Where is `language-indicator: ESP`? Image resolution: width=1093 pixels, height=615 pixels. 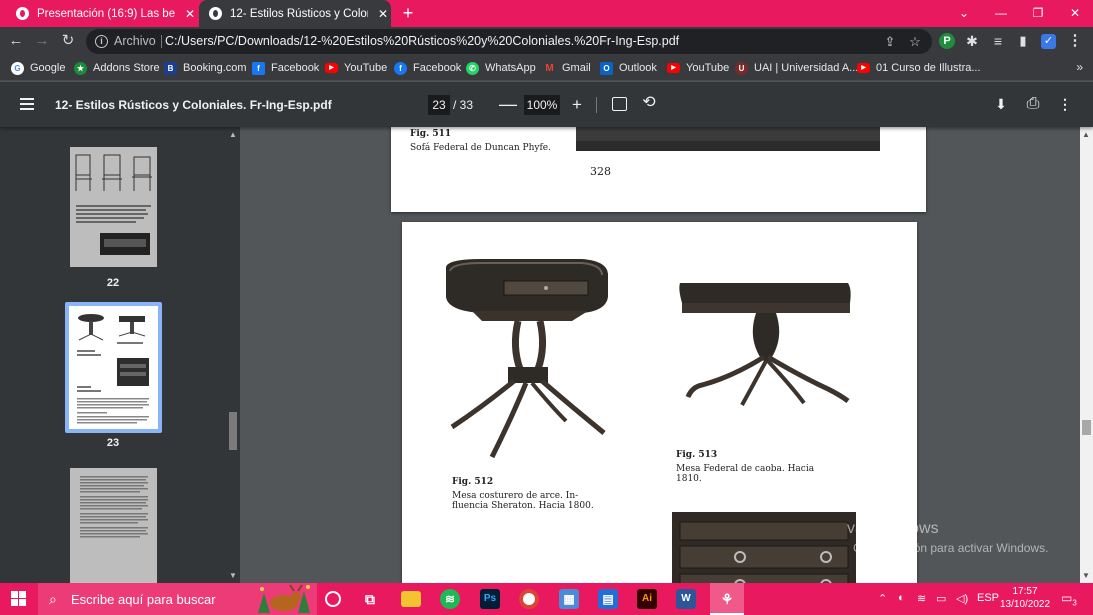
language-indicator: ESP is located at coordinates (988, 598).